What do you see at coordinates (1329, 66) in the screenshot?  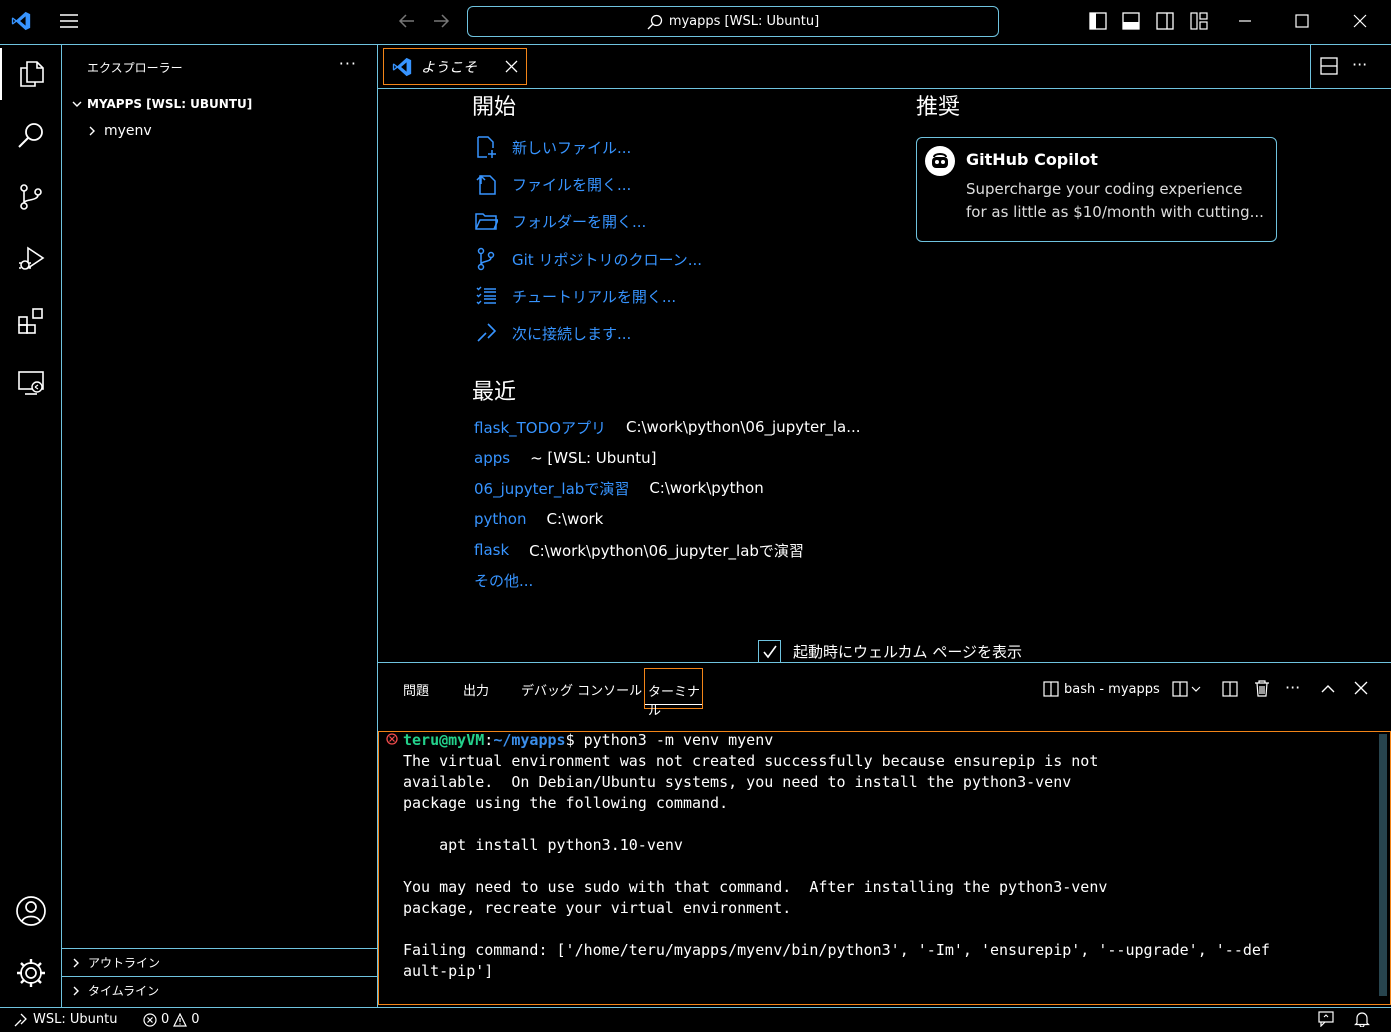 I see `split-editor-icon` at bounding box center [1329, 66].